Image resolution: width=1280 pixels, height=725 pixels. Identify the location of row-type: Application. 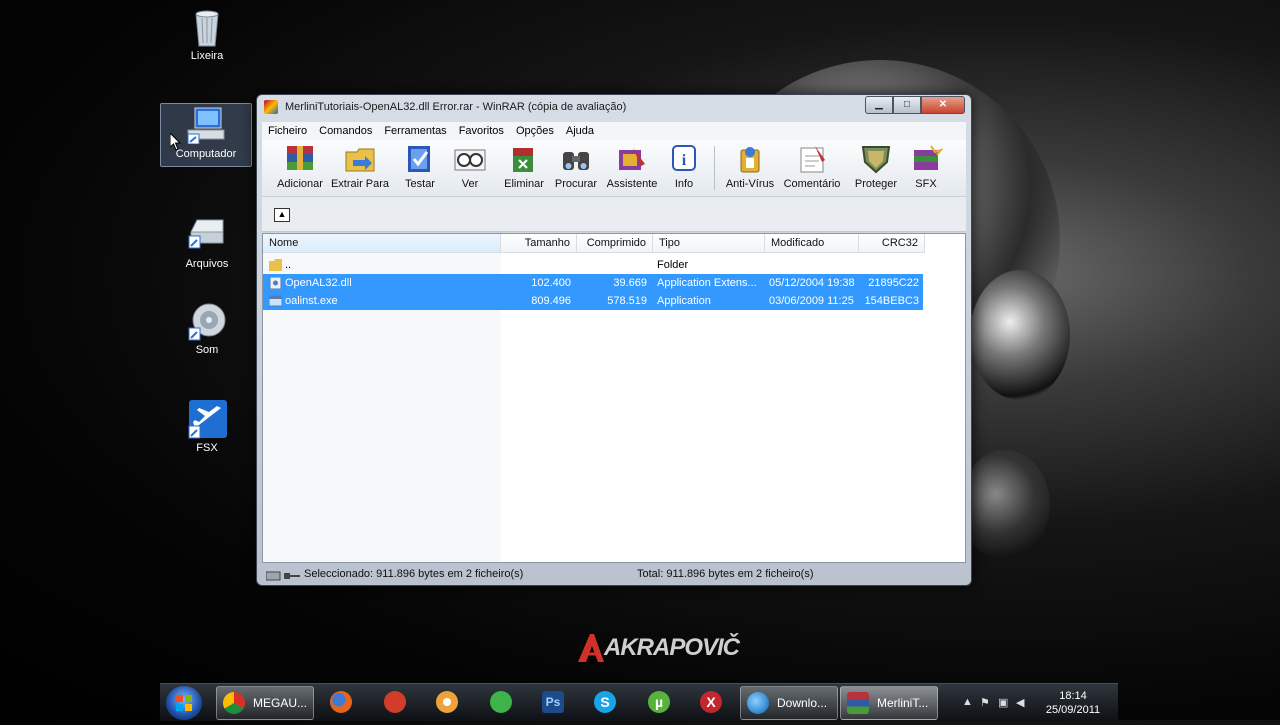
(684, 301).